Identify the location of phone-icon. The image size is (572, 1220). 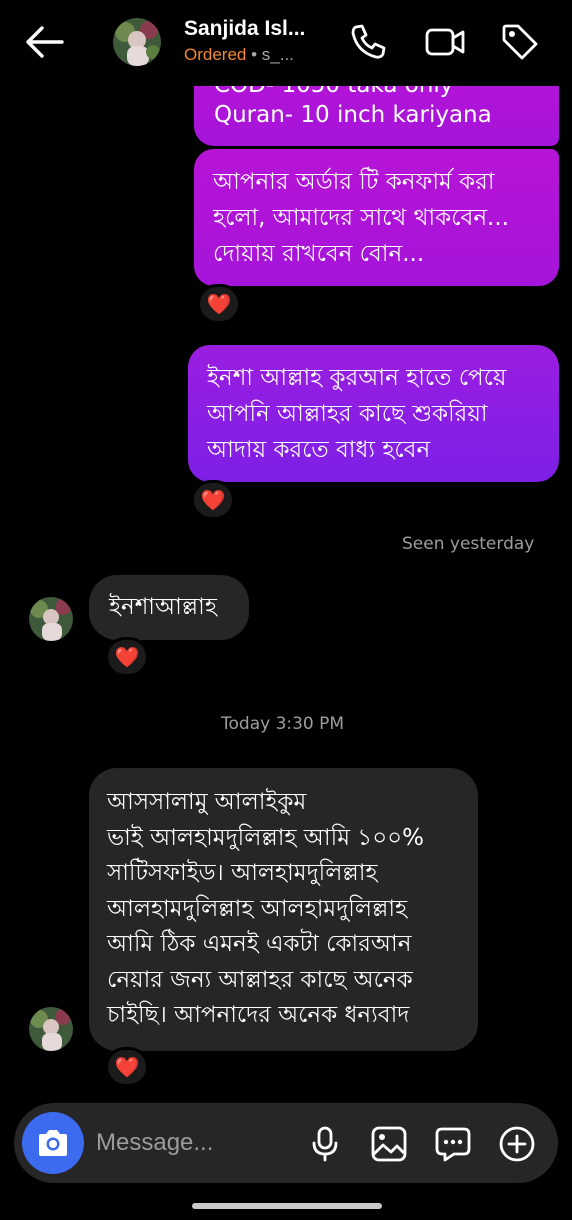
(368, 42).